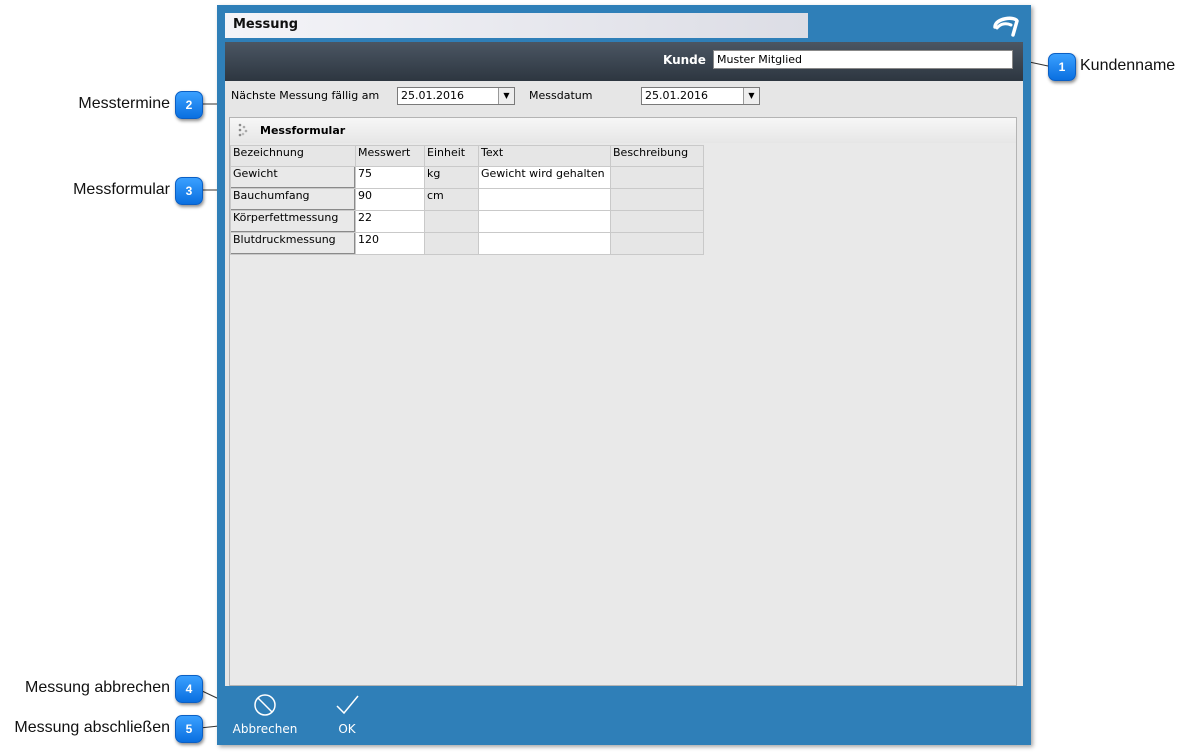  What do you see at coordinates (684, 60) in the screenshot?
I see `customer-label: Kunde` at bounding box center [684, 60].